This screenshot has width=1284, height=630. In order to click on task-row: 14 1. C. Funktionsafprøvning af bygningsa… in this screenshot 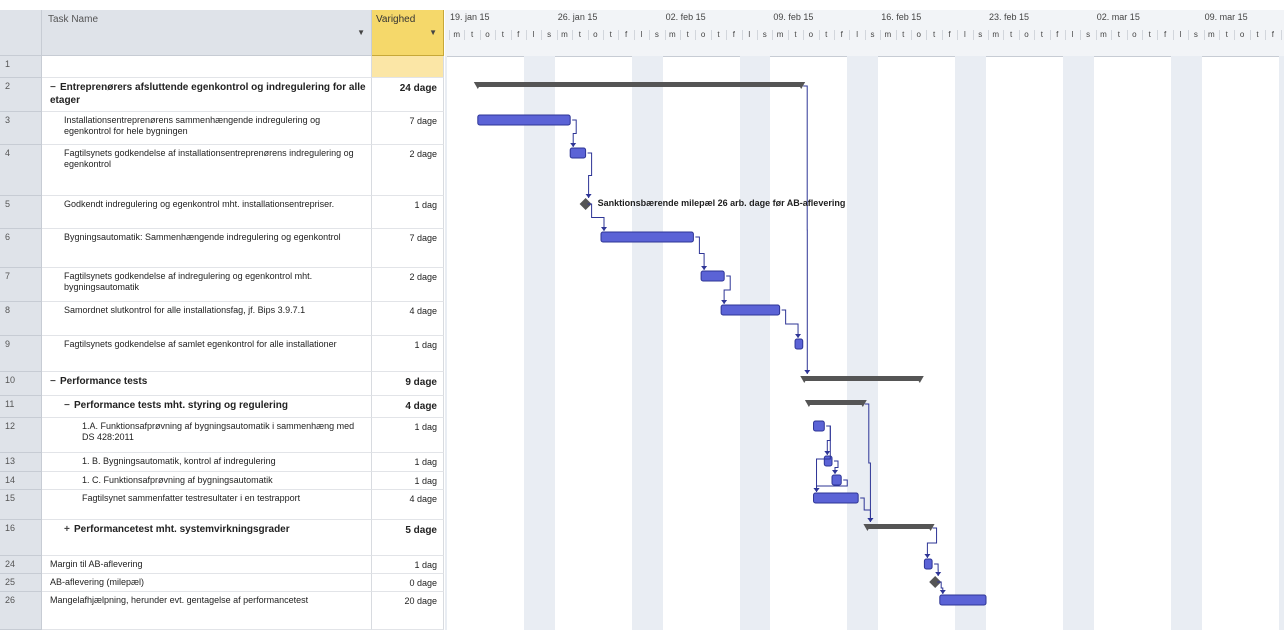, I will do `click(222, 481)`.